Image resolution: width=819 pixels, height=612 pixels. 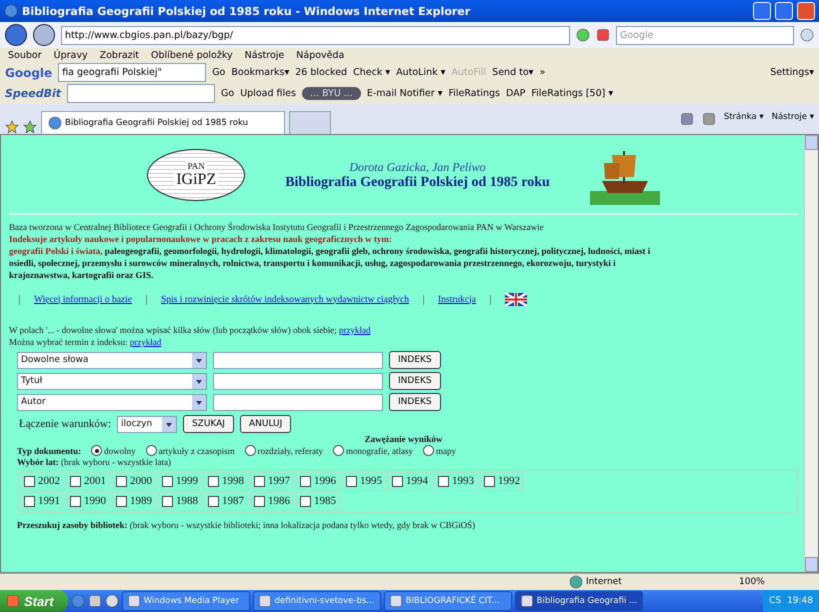 What do you see at coordinates (112, 402) in the screenshot?
I see `field-dropdown: Autor` at bounding box center [112, 402].